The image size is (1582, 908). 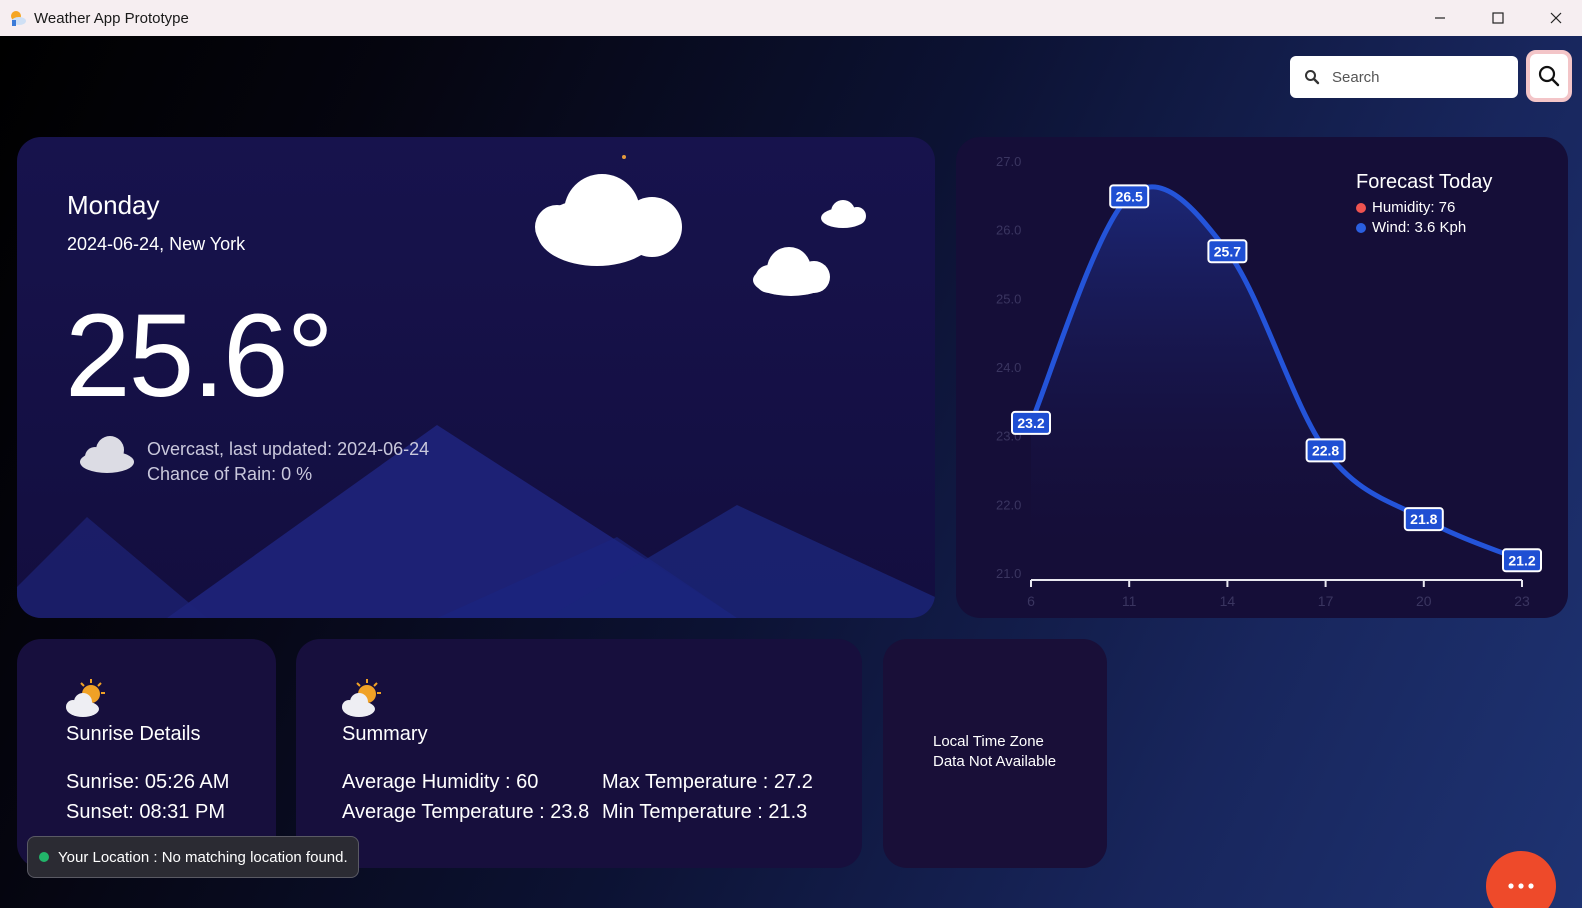 I want to click on legend-wind-label: Wind: 3.6 Kph, so click(x=1419, y=227).